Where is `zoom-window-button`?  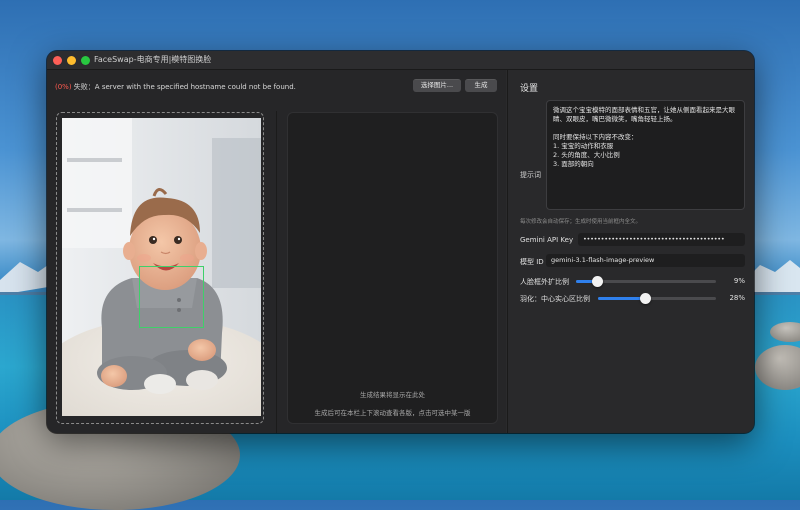
zoom-window-button is located at coordinates (85, 60).